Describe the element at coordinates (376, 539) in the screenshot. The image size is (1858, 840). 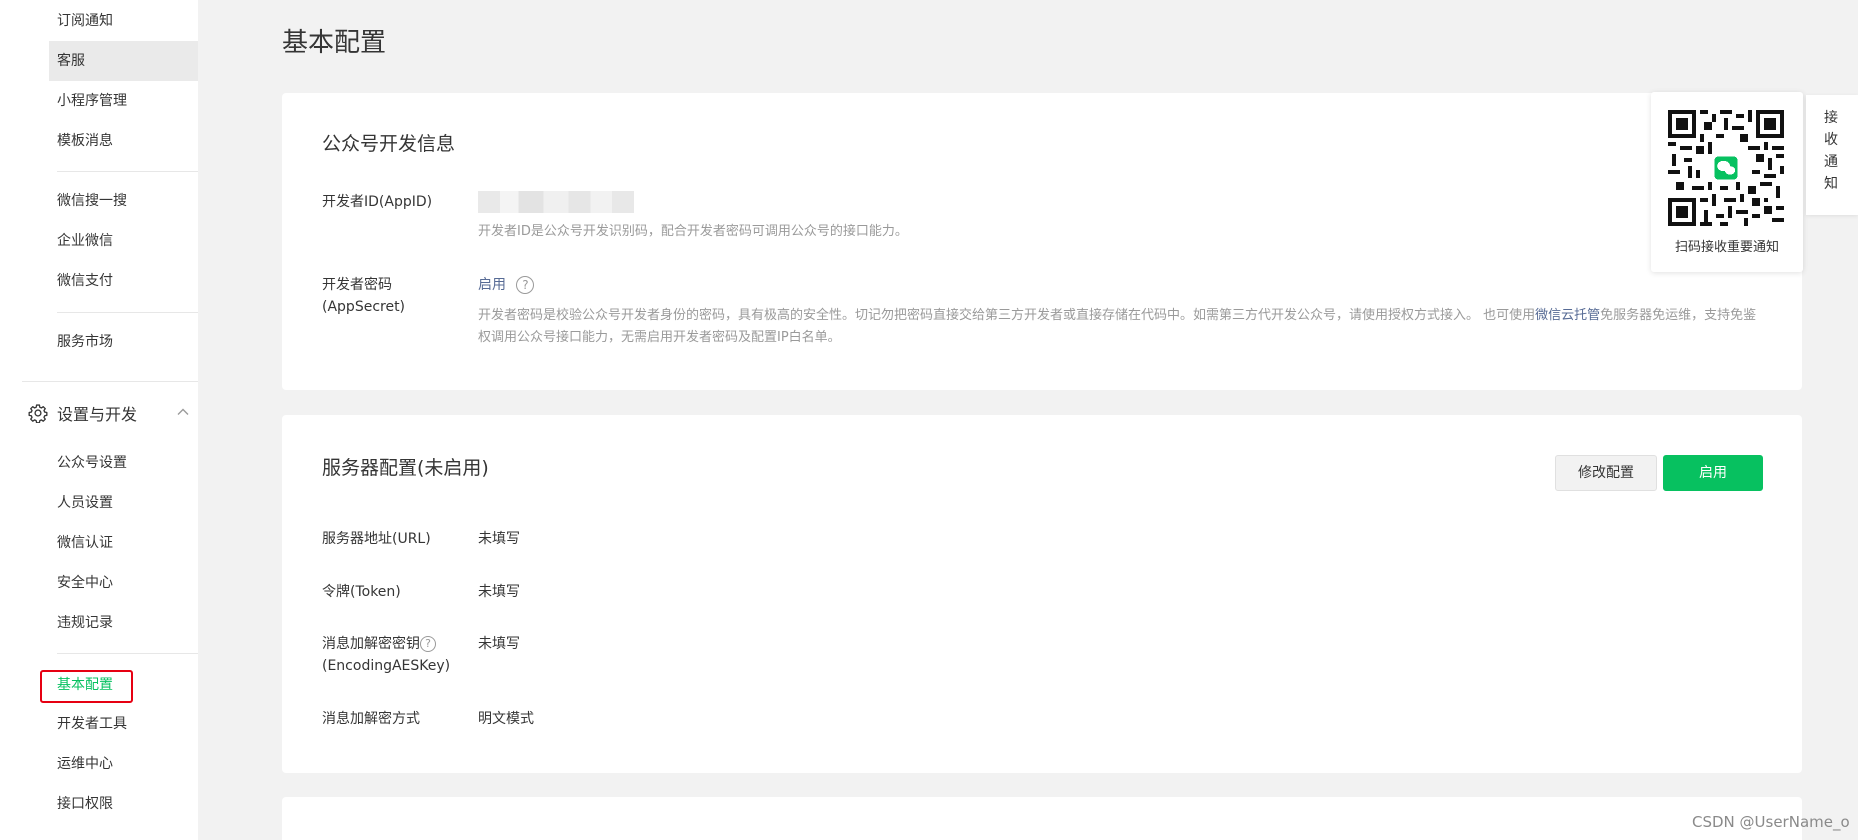
I see `server-url-label: 服务器地址(URL)` at that location.